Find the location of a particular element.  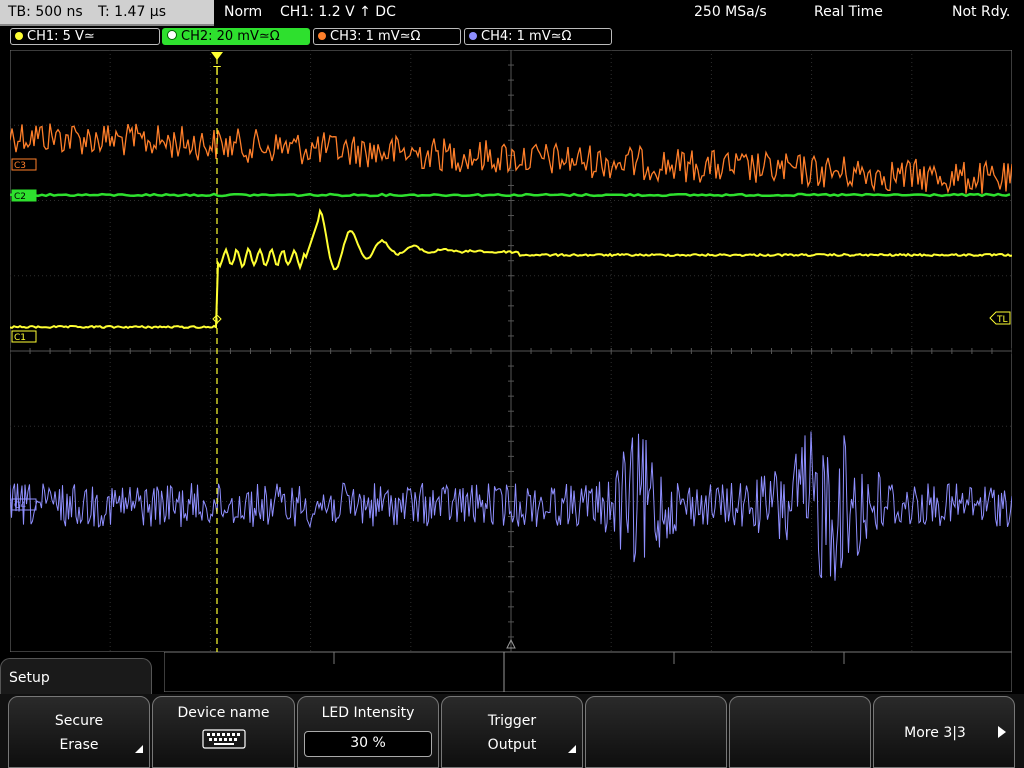

keyboard-icon is located at coordinates (223, 739).